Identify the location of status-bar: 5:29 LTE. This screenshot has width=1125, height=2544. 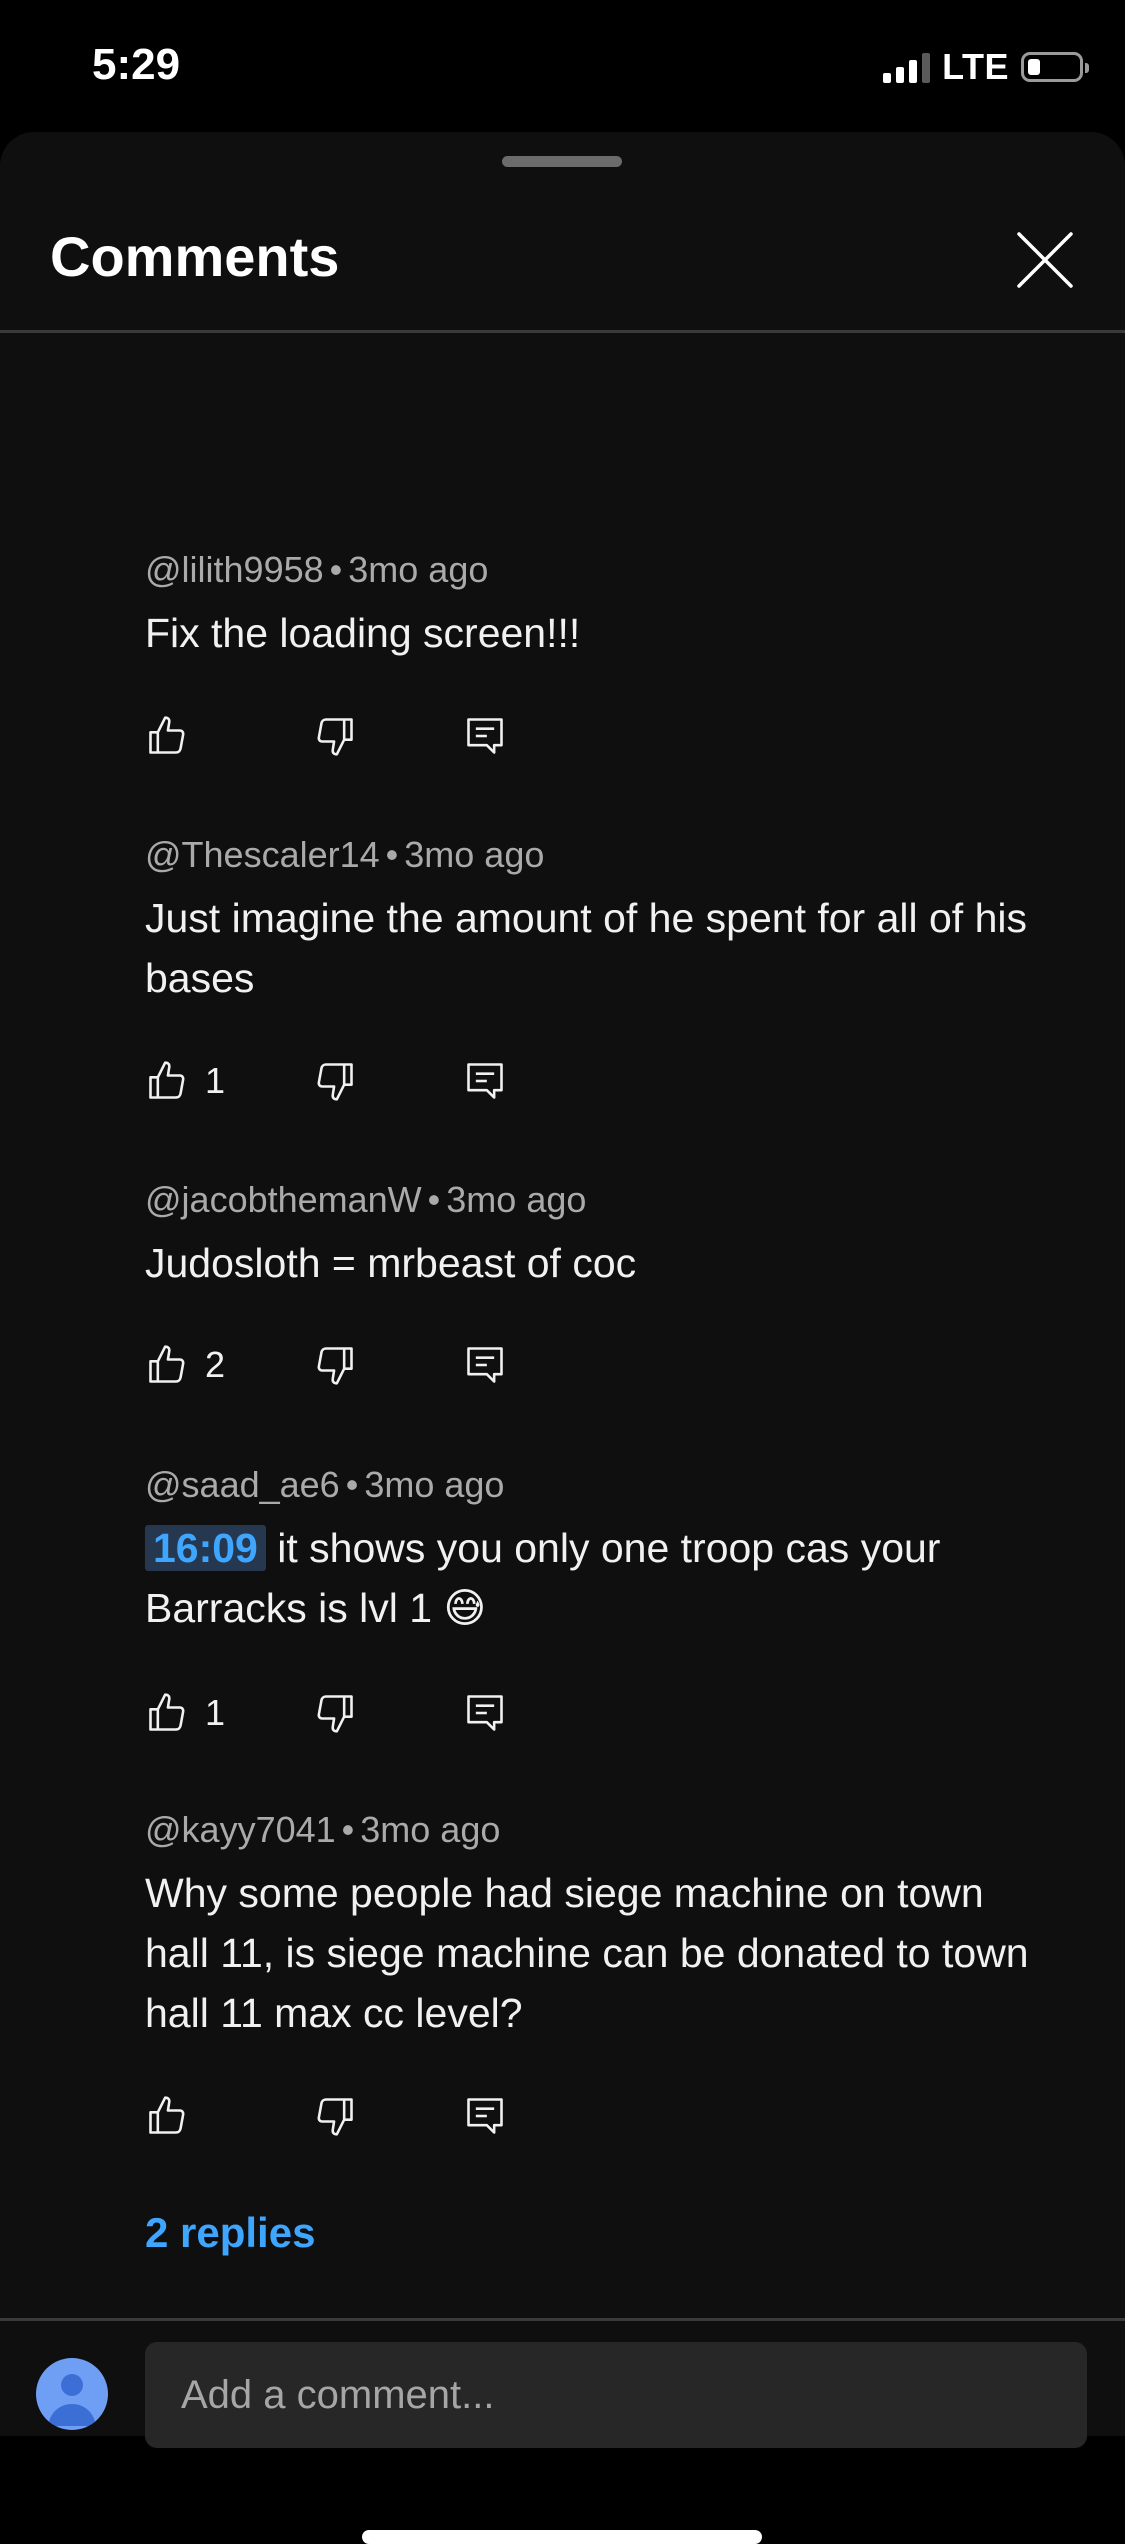
(562, 66).